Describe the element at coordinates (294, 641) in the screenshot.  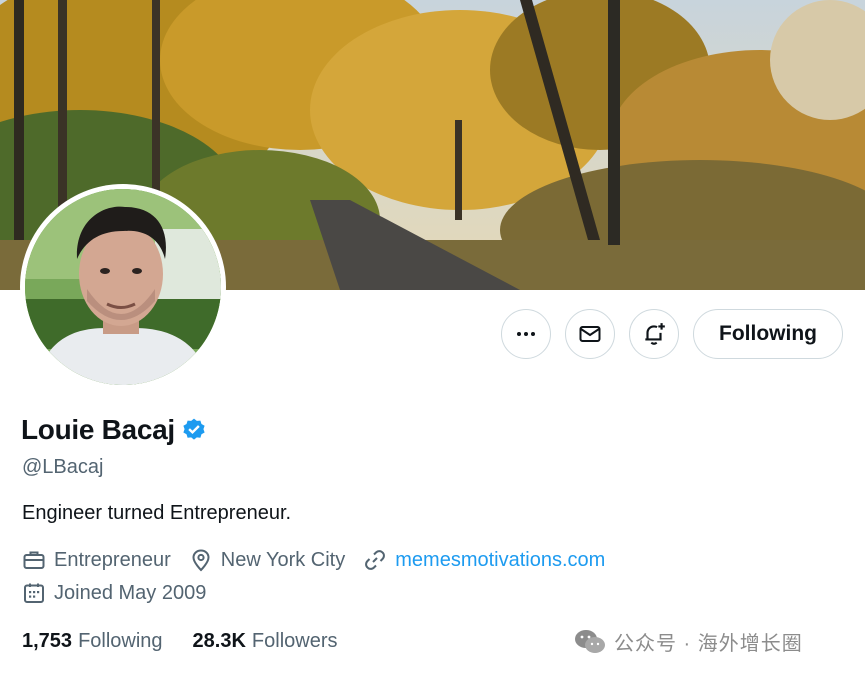
I see `followers-label: Followers` at that location.